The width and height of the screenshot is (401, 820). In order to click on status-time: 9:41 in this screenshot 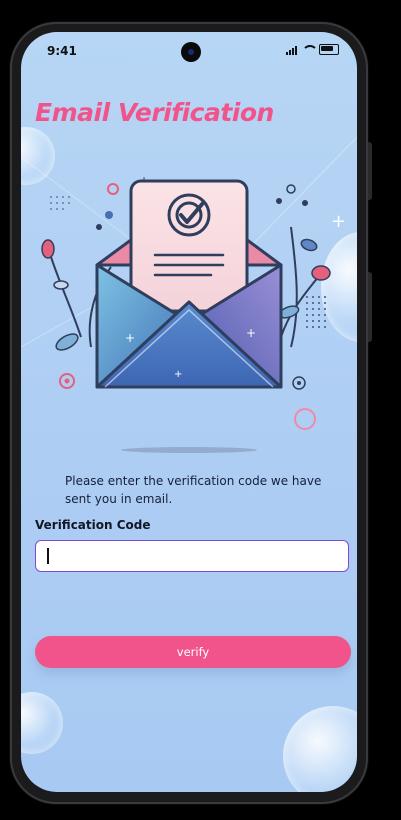, I will do `click(62, 51)`.